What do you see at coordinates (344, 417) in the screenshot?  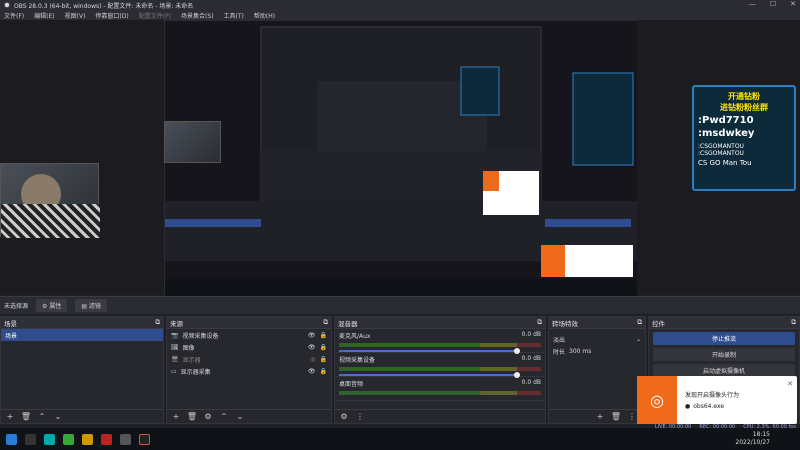 I see `advanced-audio-button: ⚙` at bounding box center [344, 417].